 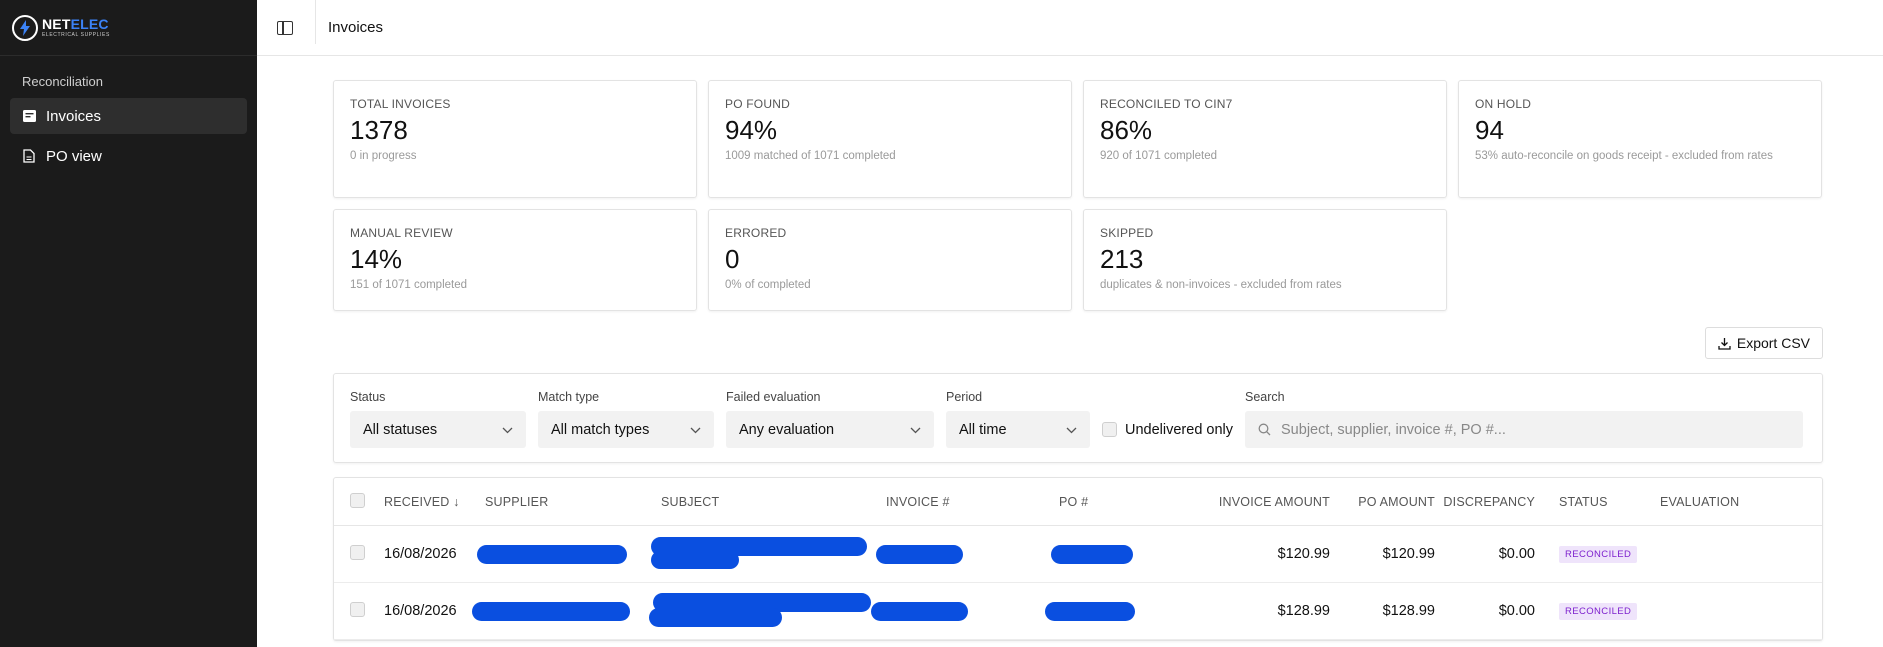 I want to click on stat-card-errored: ERRORED 0 0% of completed, so click(x=890, y=260).